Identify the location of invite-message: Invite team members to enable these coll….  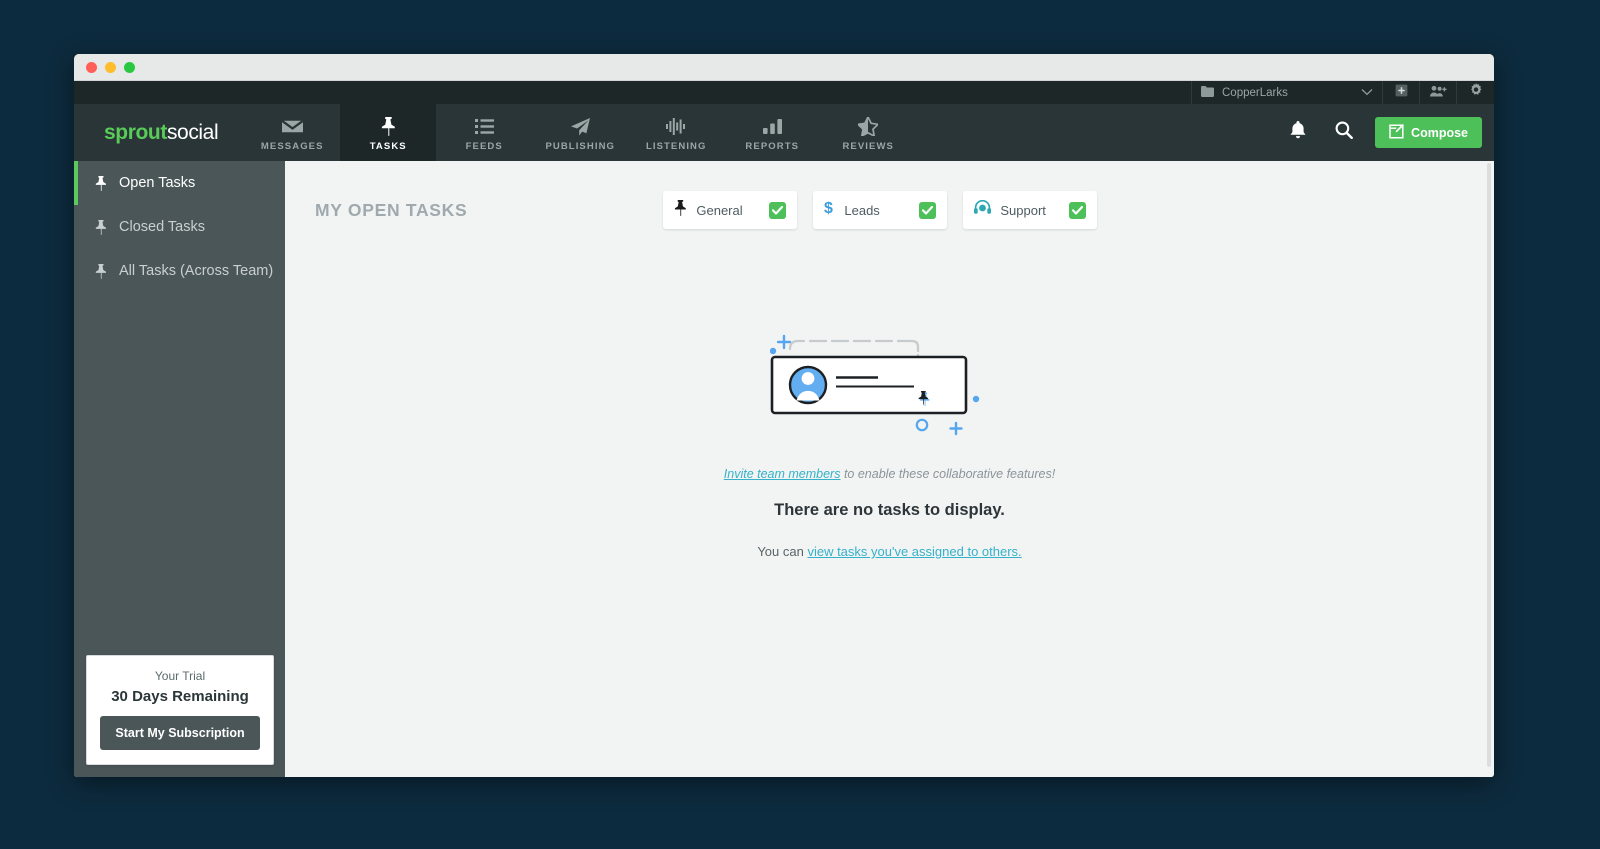
(889, 474).